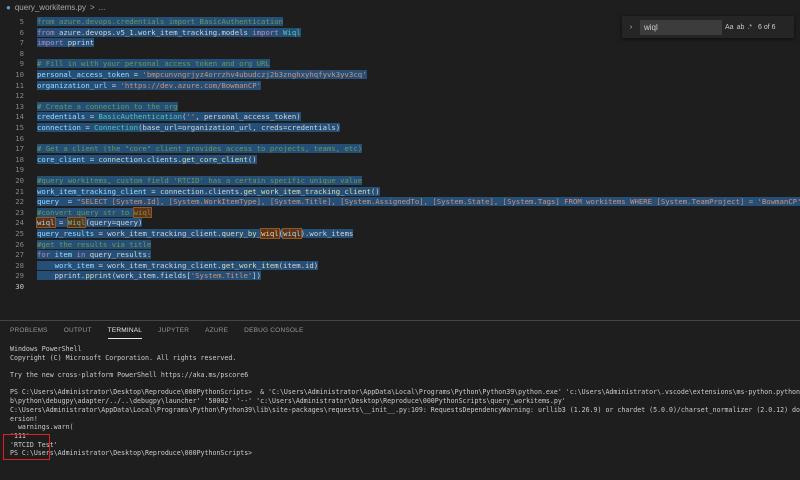  Describe the element at coordinates (66, 43) in the screenshot. I see `code-line: import pprint` at that location.